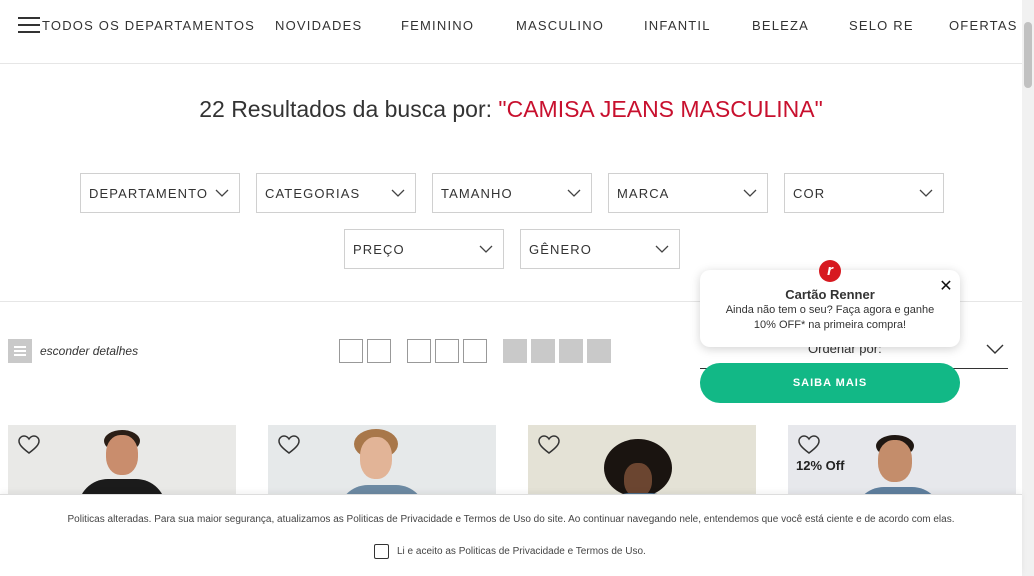  I want to click on popup-title: Cartão Renner, so click(830, 294).